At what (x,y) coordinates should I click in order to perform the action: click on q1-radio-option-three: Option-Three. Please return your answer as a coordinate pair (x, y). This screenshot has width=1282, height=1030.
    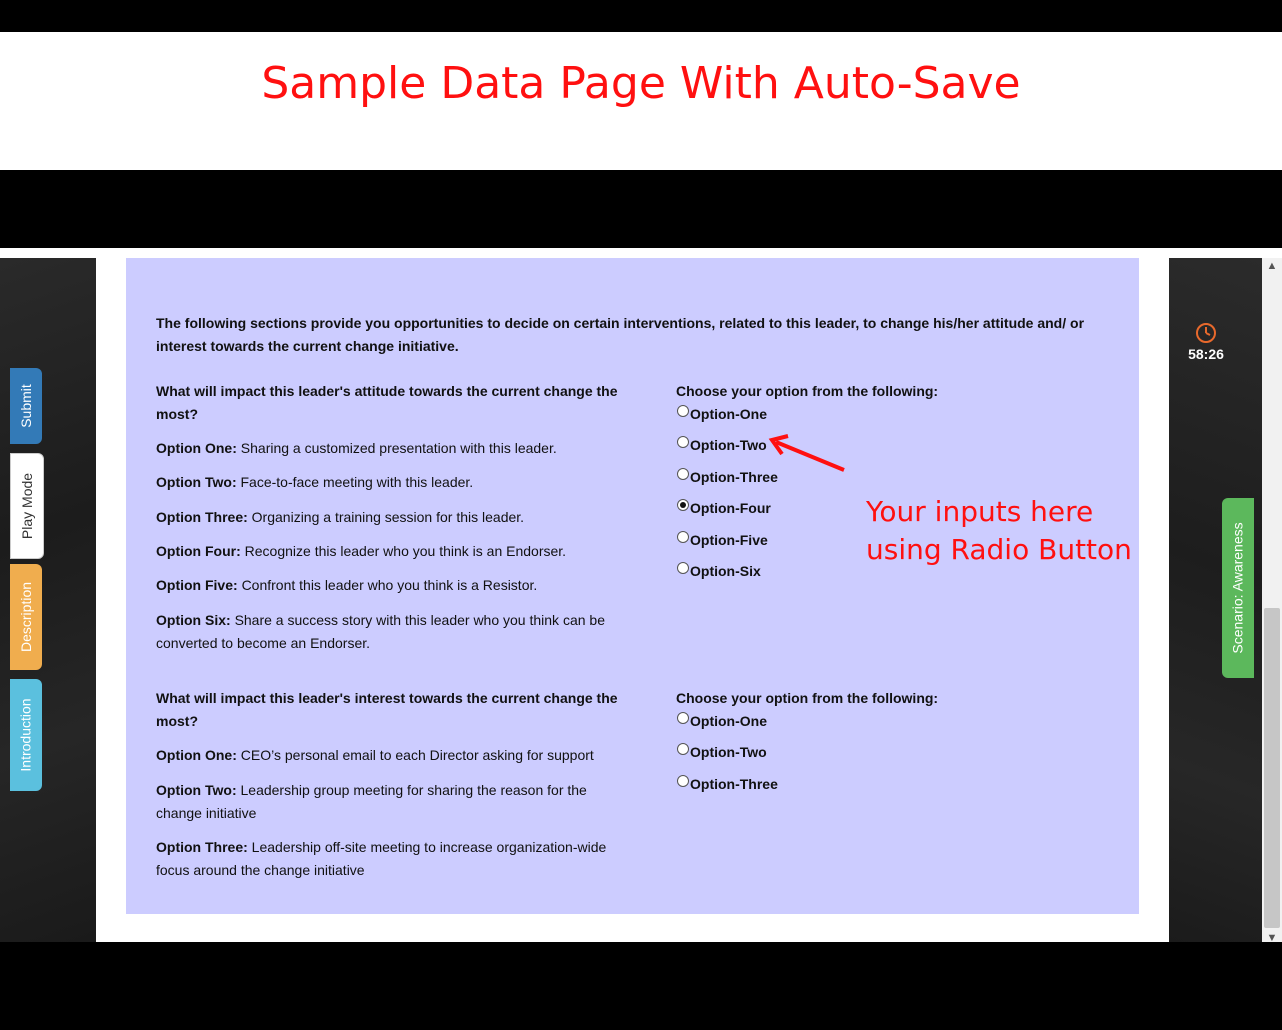
    Looking at the image, I should click on (727, 476).